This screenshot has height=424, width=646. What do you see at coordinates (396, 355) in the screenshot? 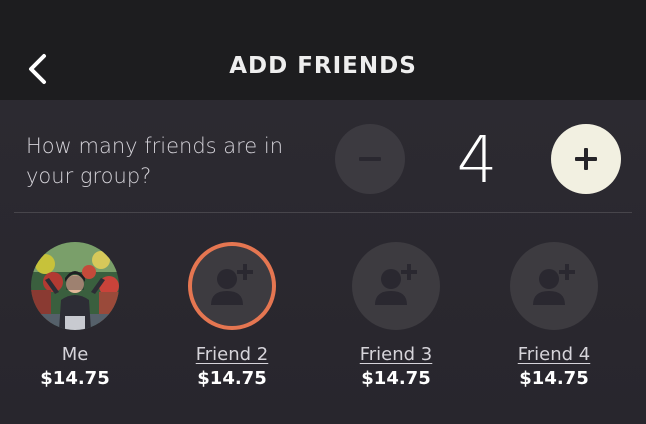
I see `friend-name-link: Friend 3` at bounding box center [396, 355].